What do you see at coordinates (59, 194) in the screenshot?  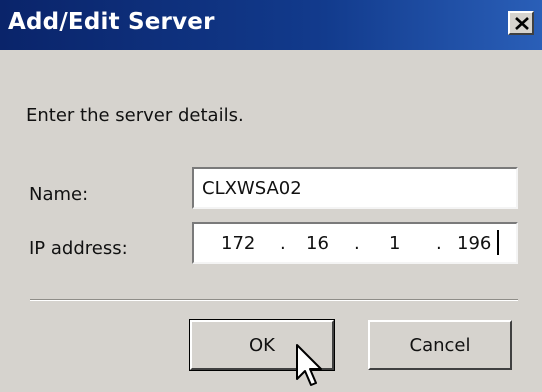 I see `name-label: Name:` at bounding box center [59, 194].